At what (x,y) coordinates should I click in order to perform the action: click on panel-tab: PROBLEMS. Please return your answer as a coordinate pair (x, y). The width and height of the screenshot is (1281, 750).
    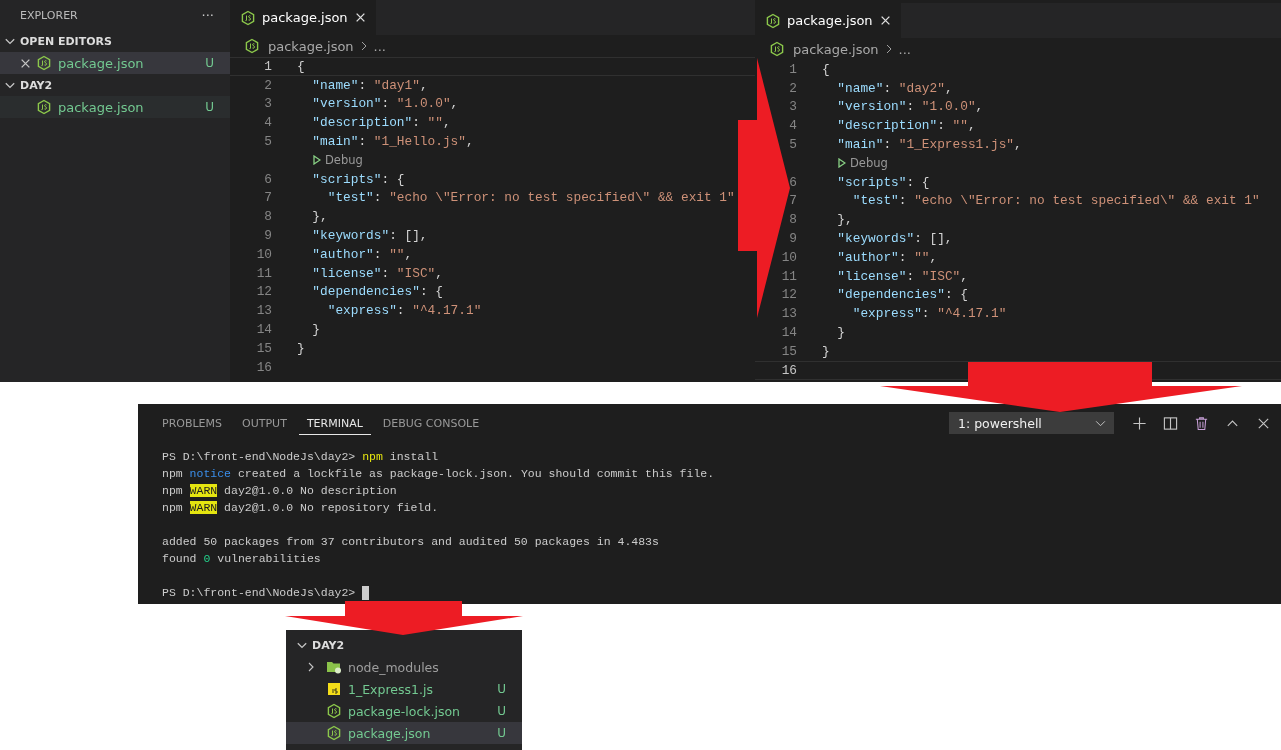
    Looking at the image, I should click on (192, 423).